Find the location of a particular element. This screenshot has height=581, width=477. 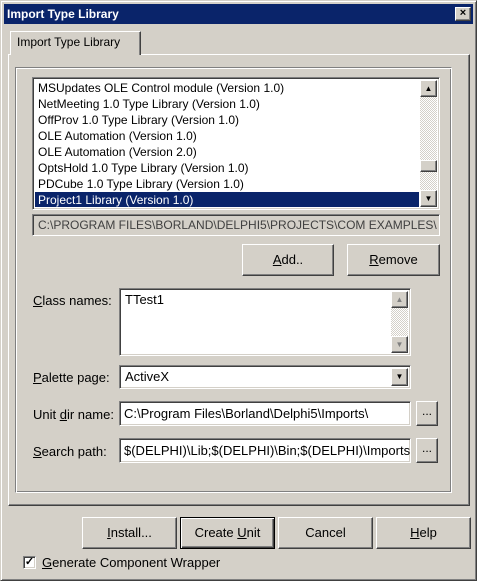

list-item-selected: Project1 Library (Version 1.0) is located at coordinates (227, 199).